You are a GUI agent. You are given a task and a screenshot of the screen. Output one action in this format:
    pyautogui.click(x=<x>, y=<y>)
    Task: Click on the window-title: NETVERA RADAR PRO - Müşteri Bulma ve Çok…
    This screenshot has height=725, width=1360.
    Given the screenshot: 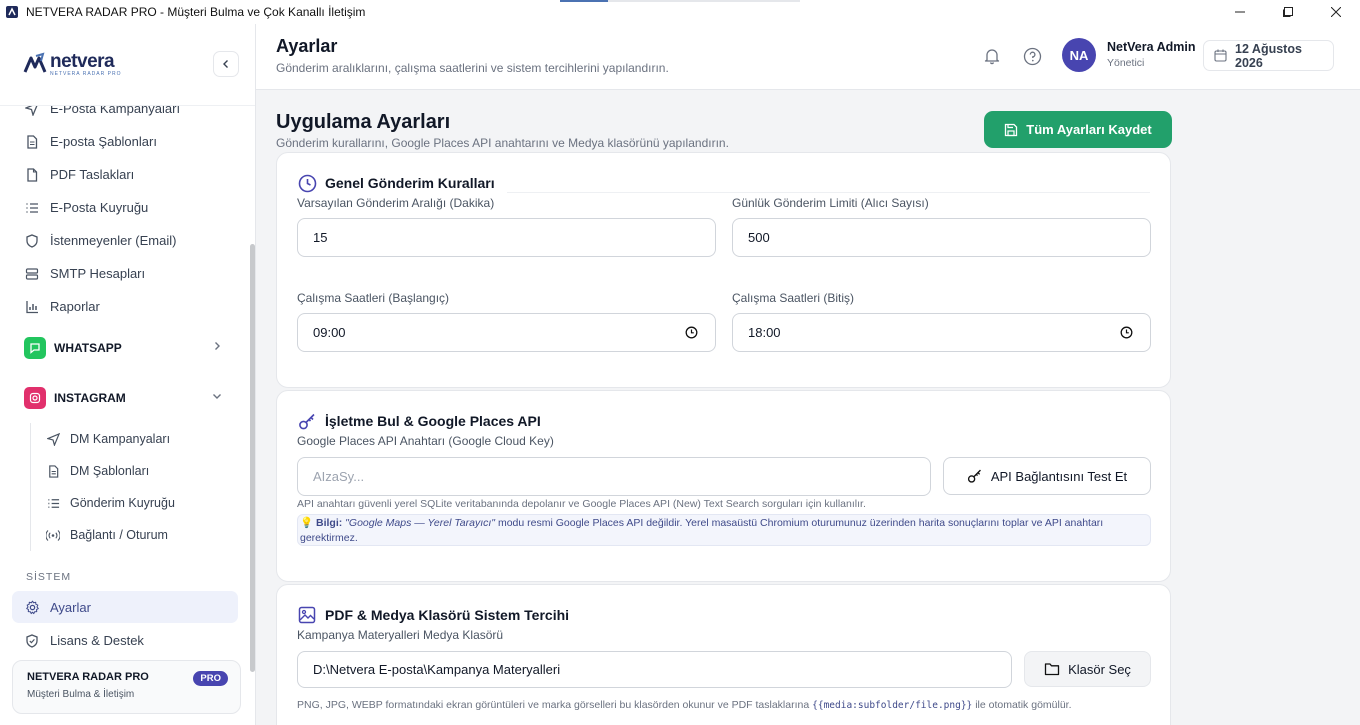 What is the action you would take?
    pyautogui.click(x=196, y=12)
    